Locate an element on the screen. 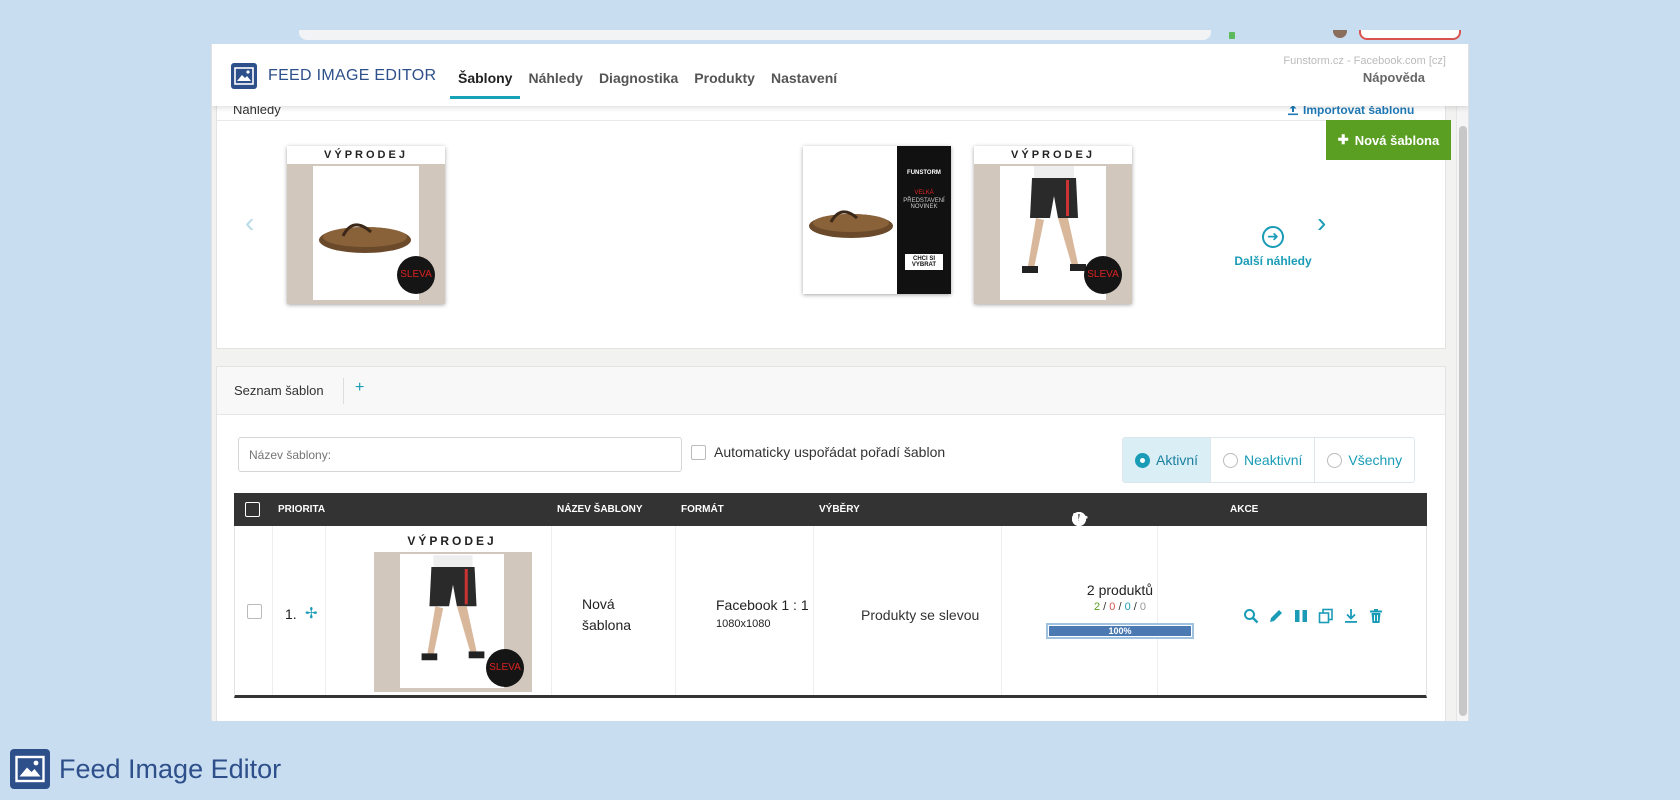 The width and height of the screenshot is (1680, 800). profile-avatar is located at coordinates (1340, 34).